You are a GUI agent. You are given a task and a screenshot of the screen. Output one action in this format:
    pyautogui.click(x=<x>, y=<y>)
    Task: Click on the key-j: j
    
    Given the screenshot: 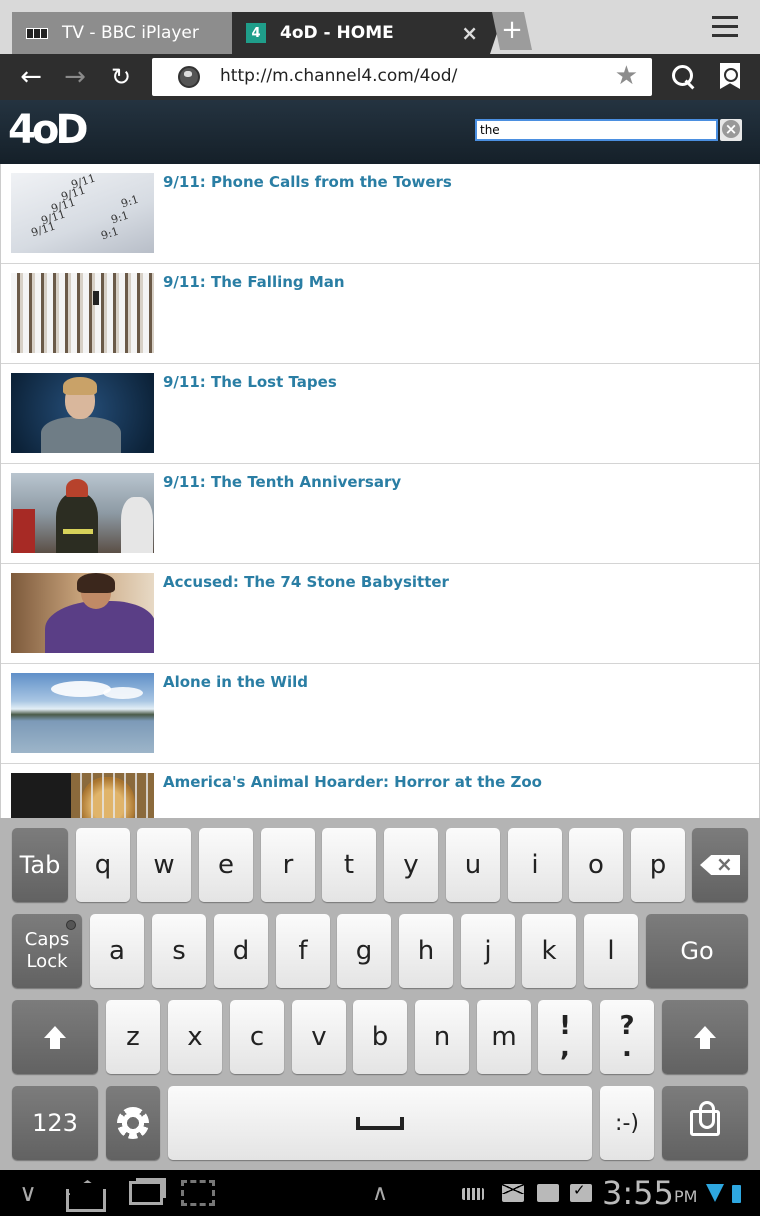 What is the action you would take?
    pyautogui.click(x=488, y=951)
    